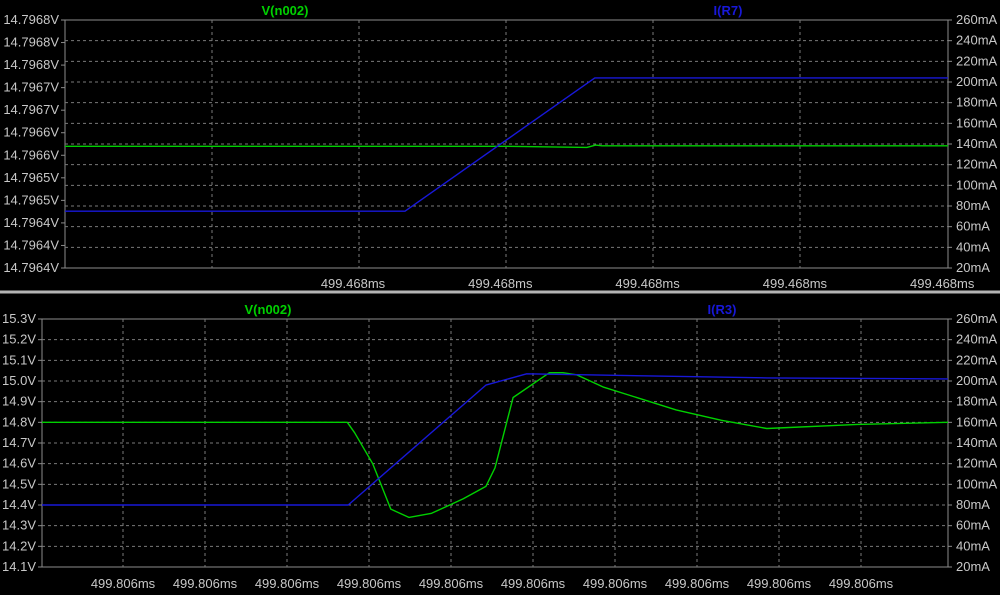 This screenshot has width=1000, height=595. I want to click on bottom-right-tick-label: 100mA, so click(977, 483).